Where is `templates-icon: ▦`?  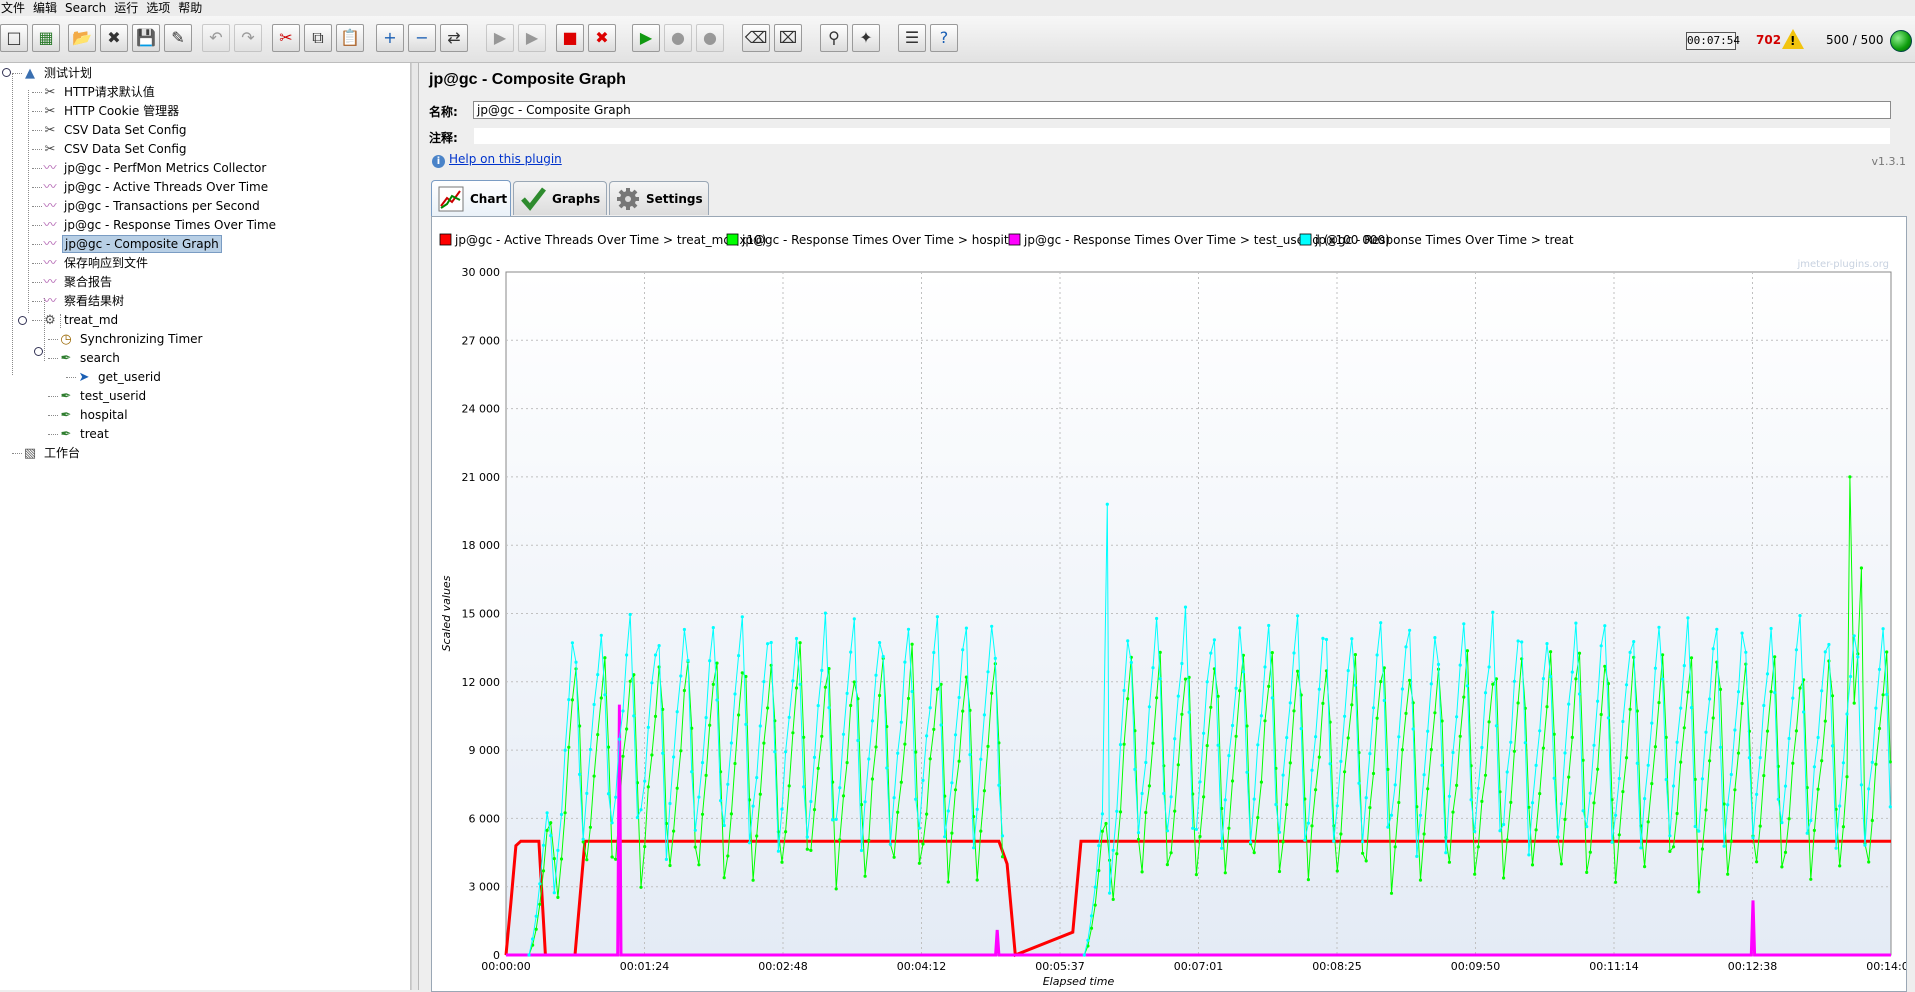 templates-icon: ▦ is located at coordinates (46, 38).